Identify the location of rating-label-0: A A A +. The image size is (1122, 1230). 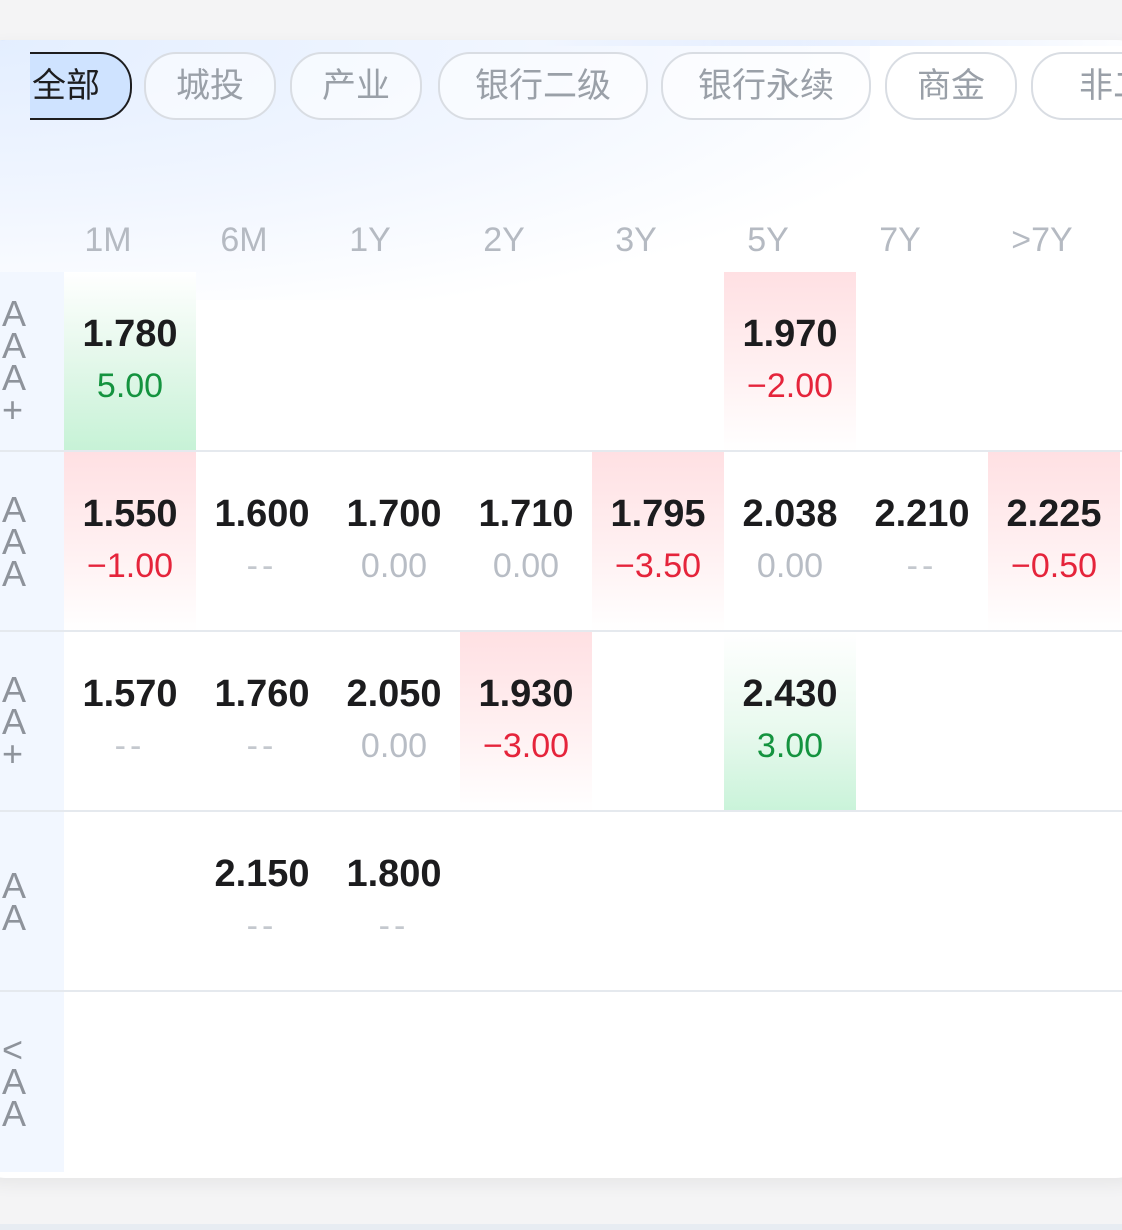
(32, 362).